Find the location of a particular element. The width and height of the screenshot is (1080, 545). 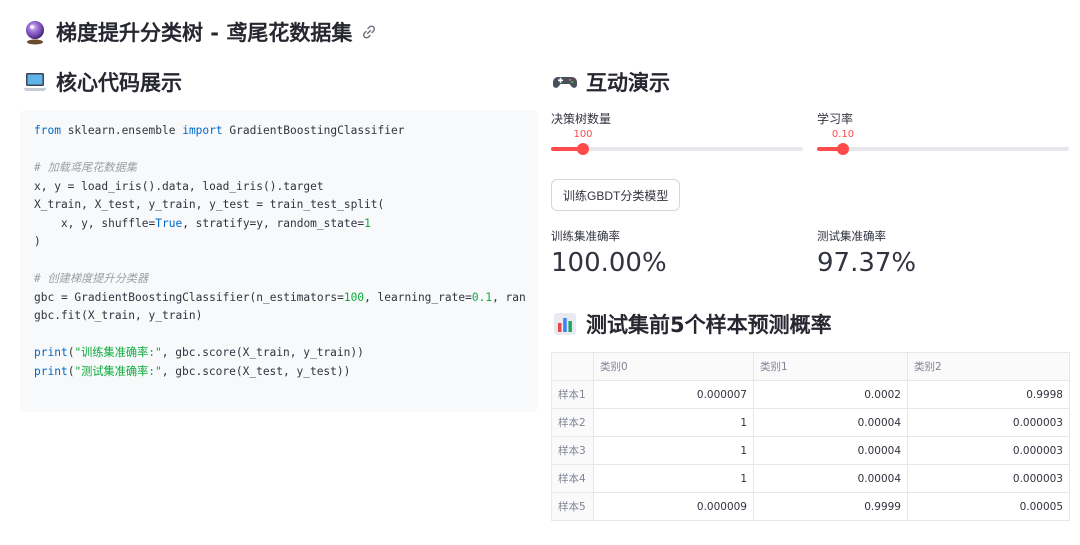

test-accuracy-metric: 测试集准确率 97.37% is located at coordinates (866, 253).